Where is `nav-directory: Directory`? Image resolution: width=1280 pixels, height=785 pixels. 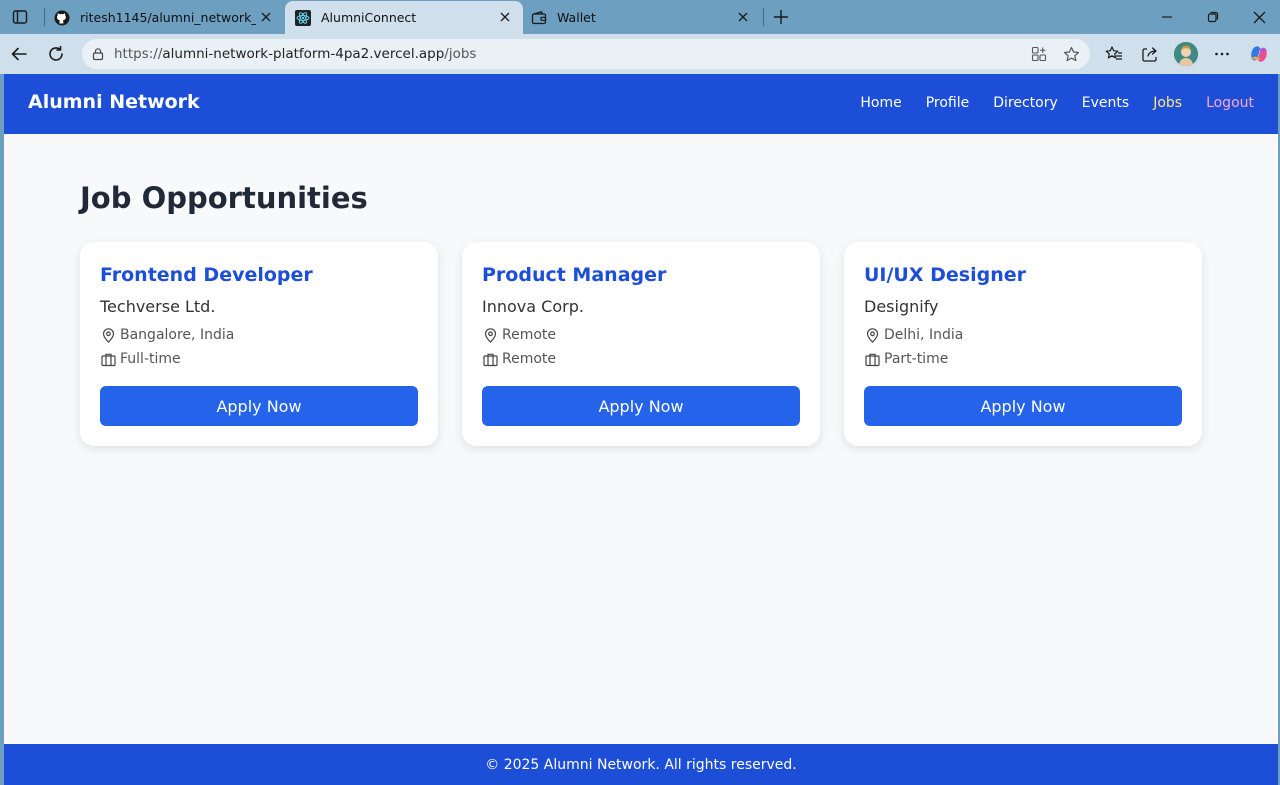
nav-directory: Directory is located at coordinates (1025, 103).